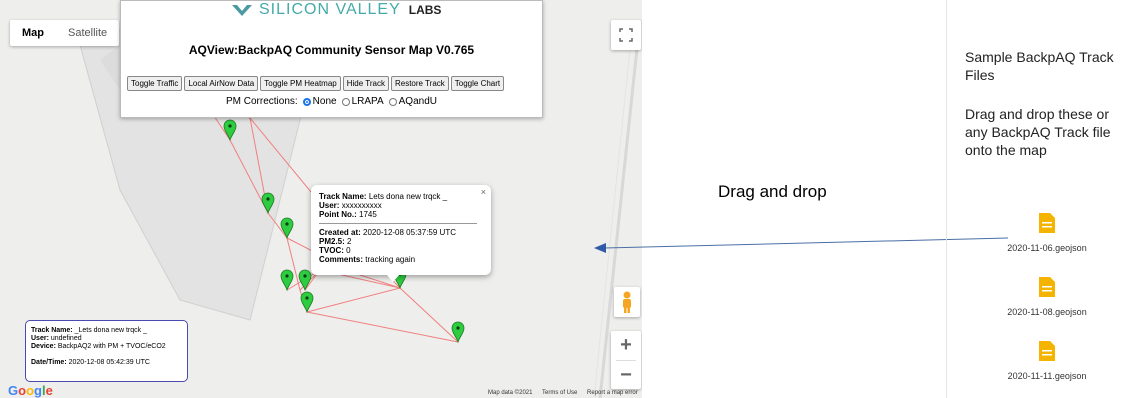 The image size is (1132, 398). What do you see at coordinates (87, 33) in the screenshot?
I see `map-type-satellite-tab: Satellite` at bounding box center [87, 33].